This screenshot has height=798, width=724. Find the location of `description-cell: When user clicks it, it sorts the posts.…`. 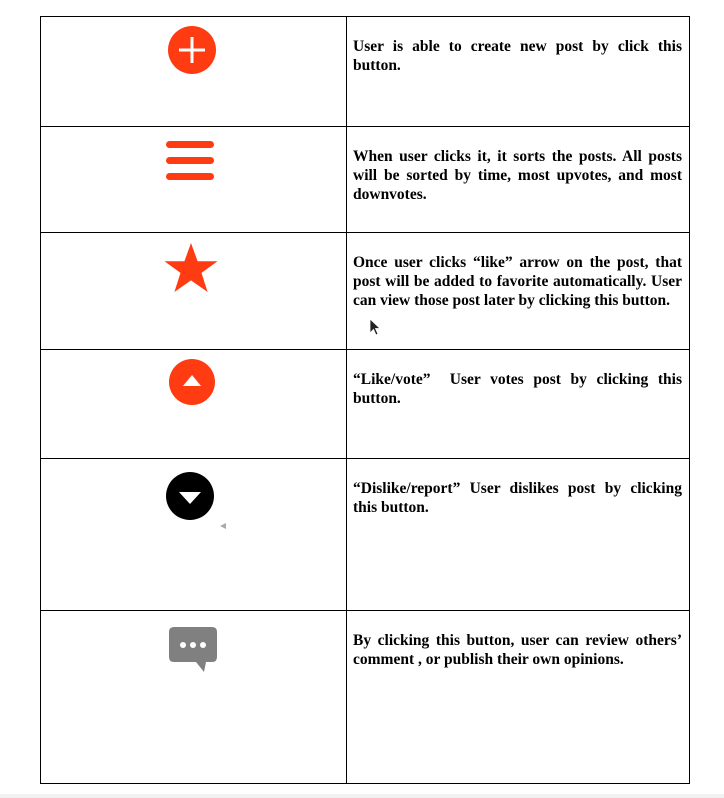

description-cell: When user clicks it, it sorts the posts.… is located at coordinates (518, 179).